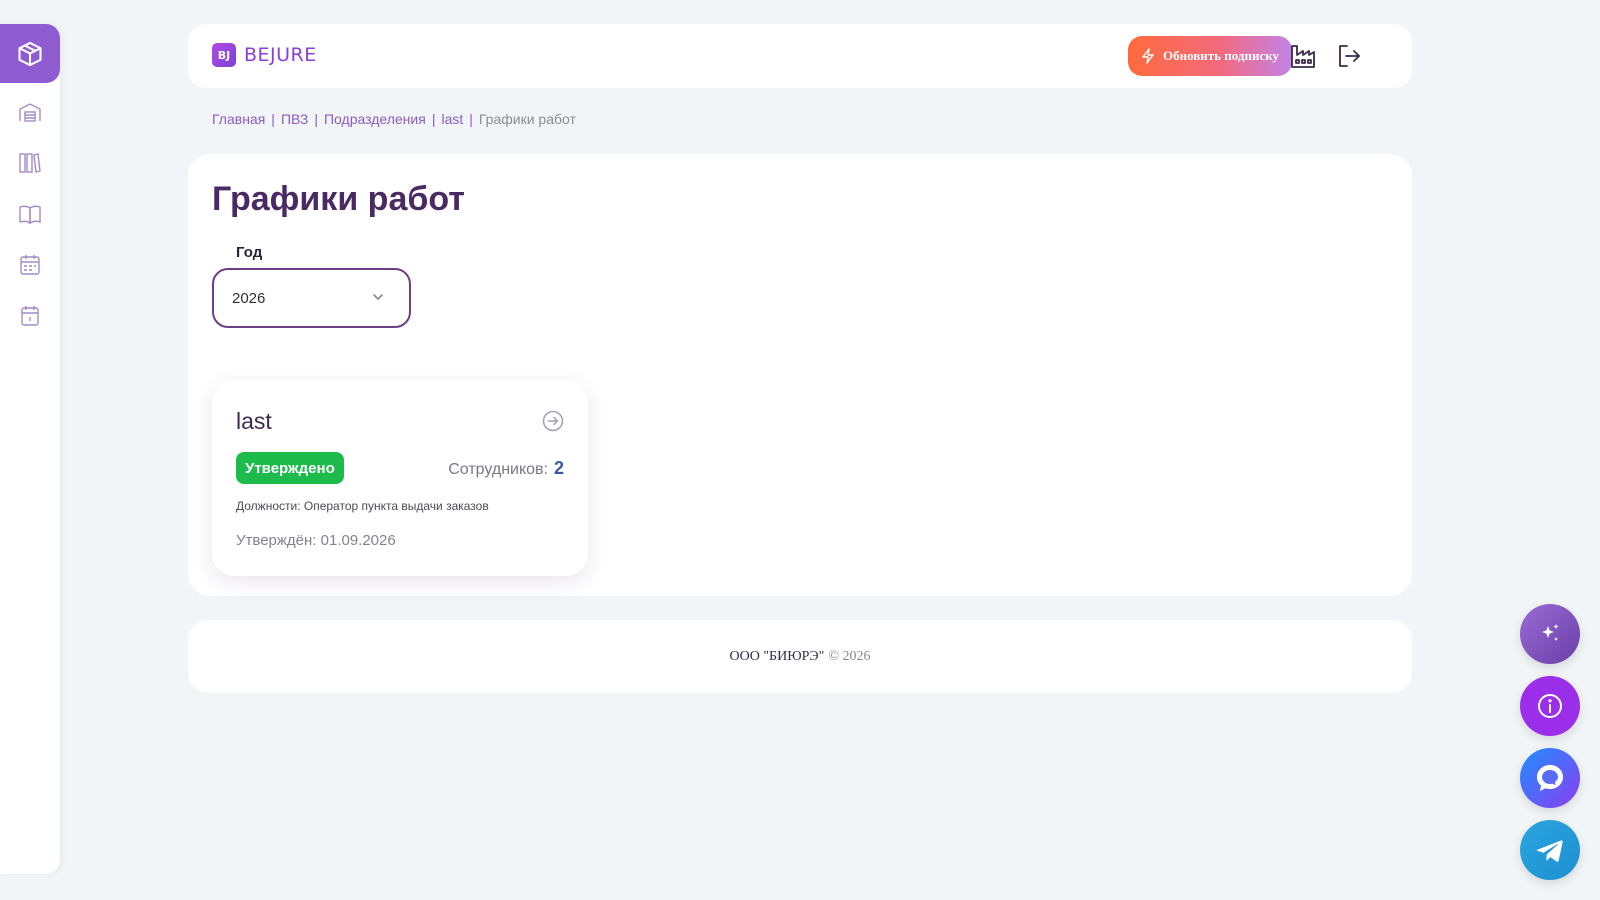  What do you see at coordinates (290, 468) in the screenshot?
I see `status-badge: Утверждено` at bounding box center [290, 468].